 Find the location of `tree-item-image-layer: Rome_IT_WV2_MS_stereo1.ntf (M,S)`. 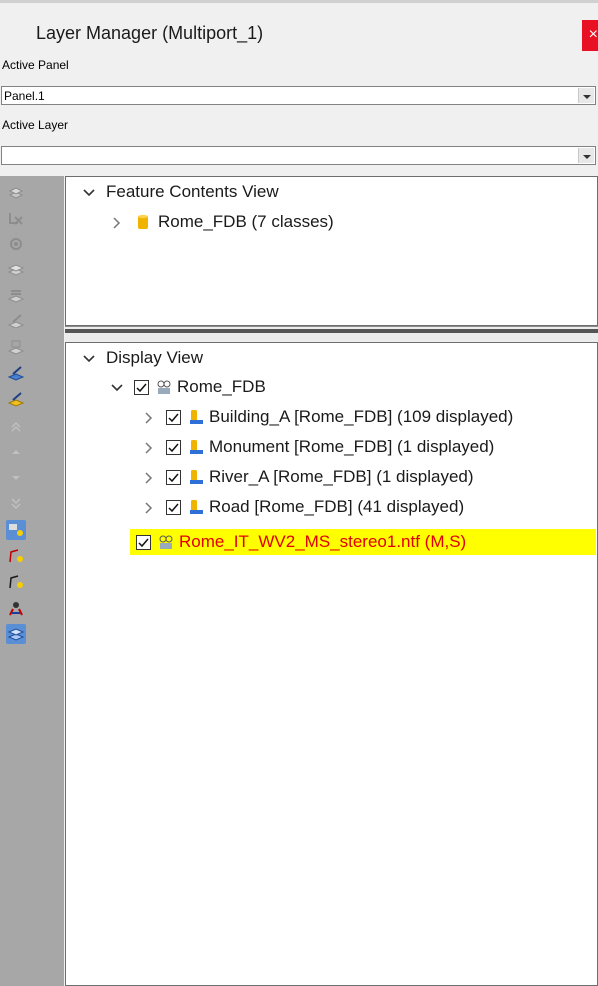

tree-item-image-layer: Rome_IT_WV2_MS_stereo1.ntf (M,S) is located at coordinates (301, 542).